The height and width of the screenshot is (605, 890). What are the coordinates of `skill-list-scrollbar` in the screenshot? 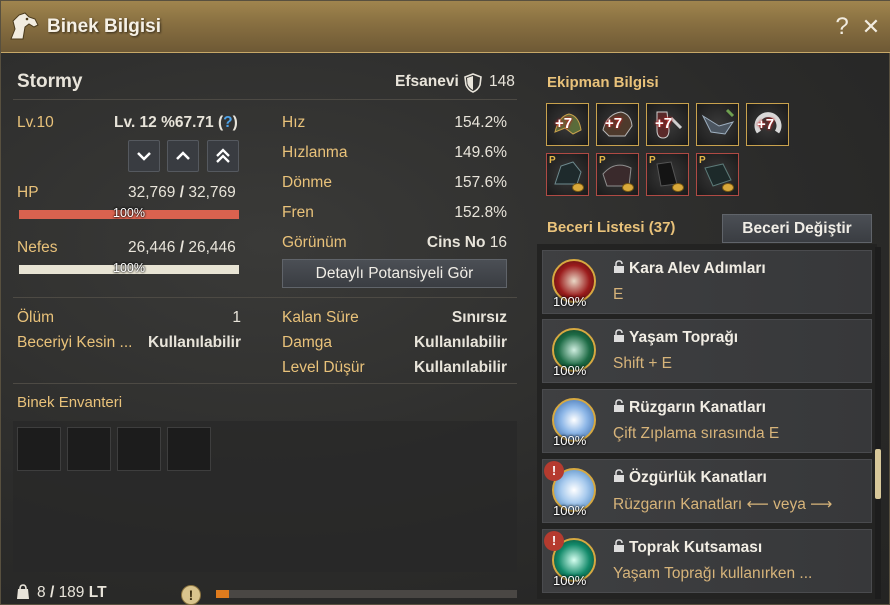 It's located at (878, 423).